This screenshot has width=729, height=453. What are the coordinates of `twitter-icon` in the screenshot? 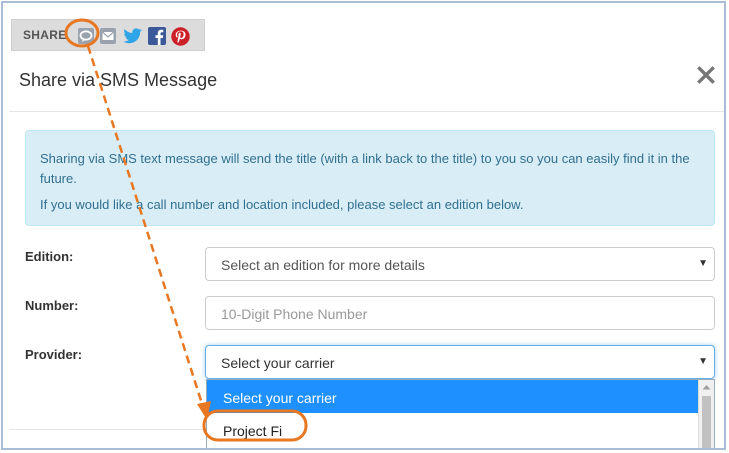 It's located at (133, 36).